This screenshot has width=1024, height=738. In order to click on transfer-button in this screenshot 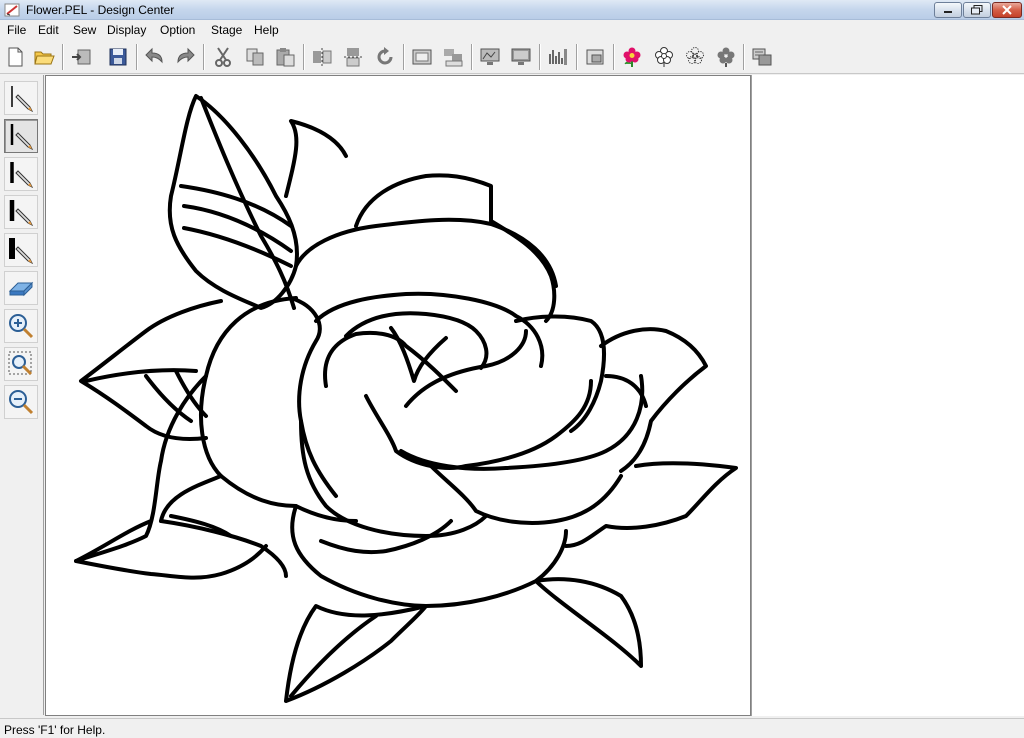, I will do `click(762, 57)`.